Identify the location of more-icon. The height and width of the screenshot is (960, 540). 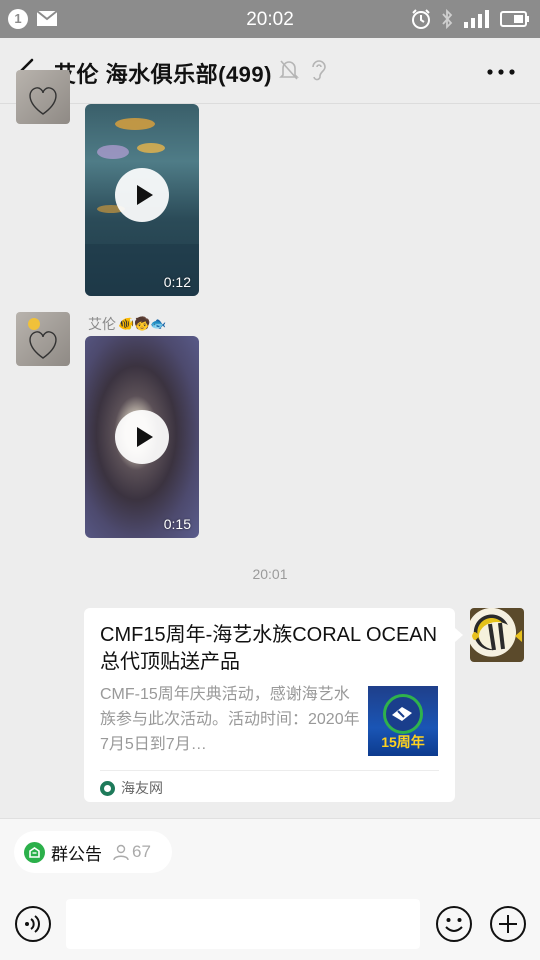
(501, 72).